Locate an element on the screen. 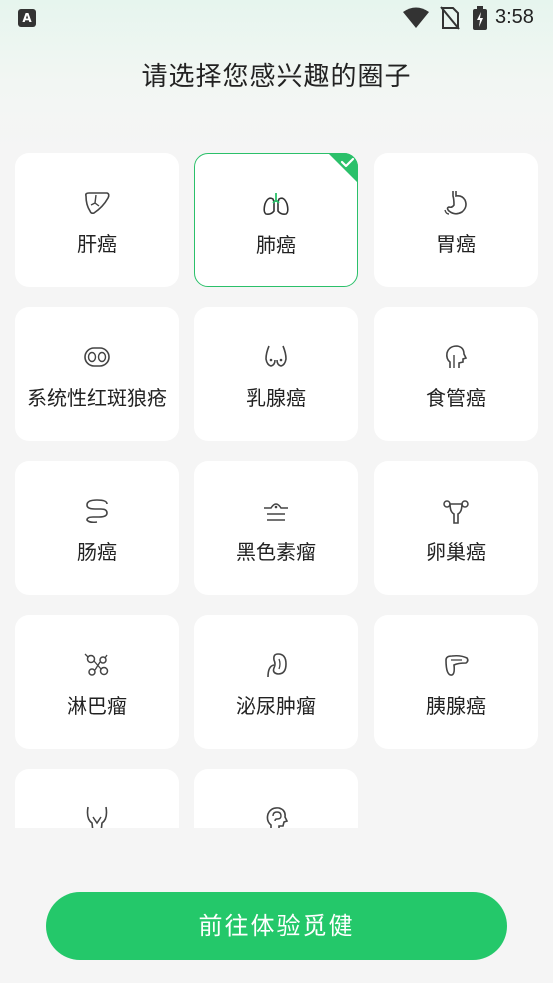 This screenshot has width=553, height=983. circle-label: 泌尿肿瘤 is located at coordinates (276, 706).